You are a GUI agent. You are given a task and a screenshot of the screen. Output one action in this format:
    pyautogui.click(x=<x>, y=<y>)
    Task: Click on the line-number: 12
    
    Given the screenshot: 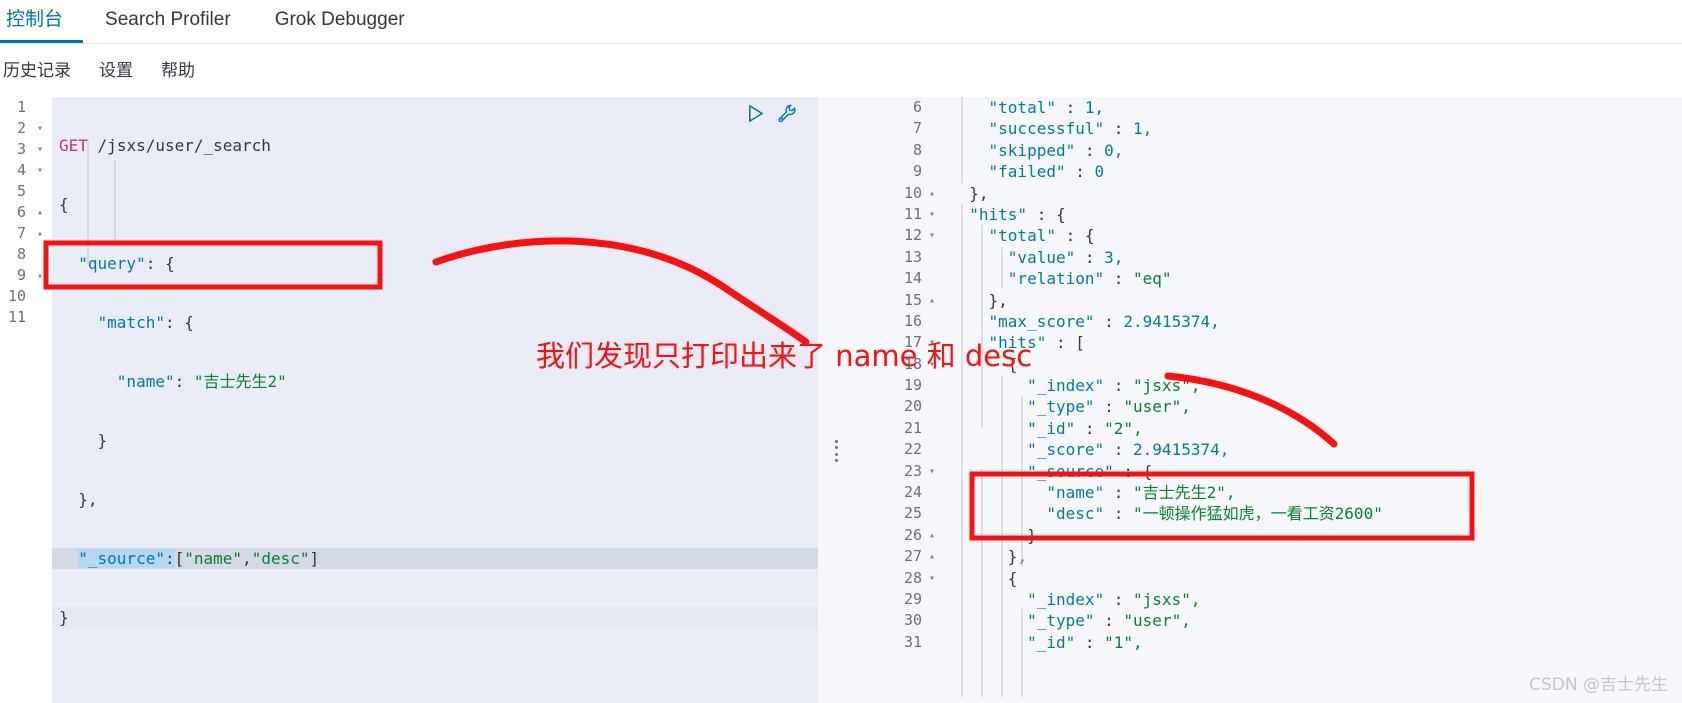 What is the action you would take?
    pyautogui.click(x=912, y=235)
    